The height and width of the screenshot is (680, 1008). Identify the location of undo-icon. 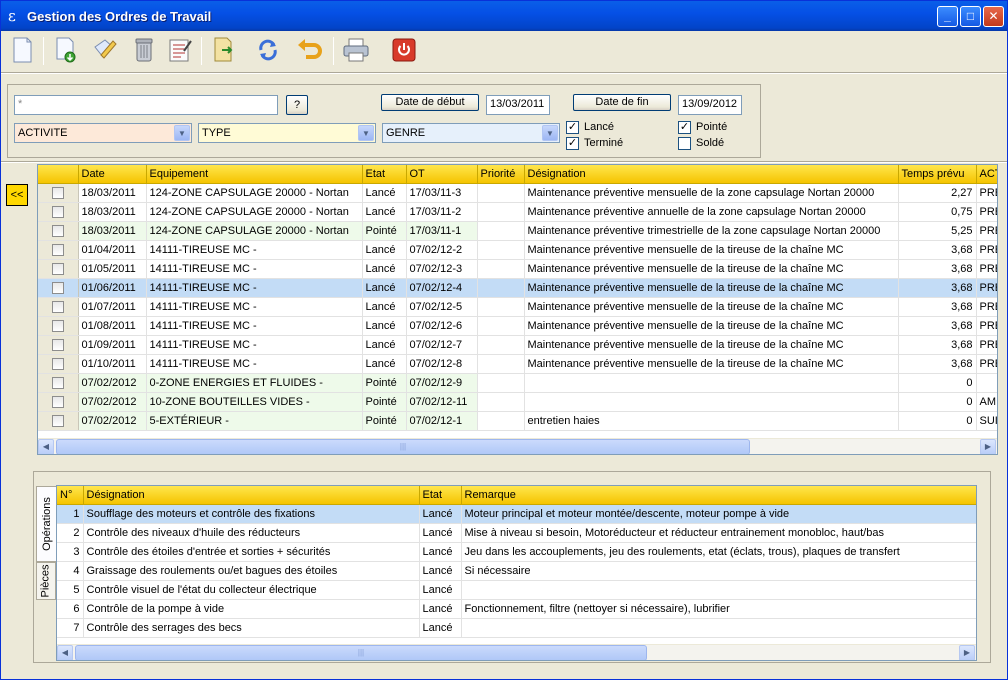
(310, 50).